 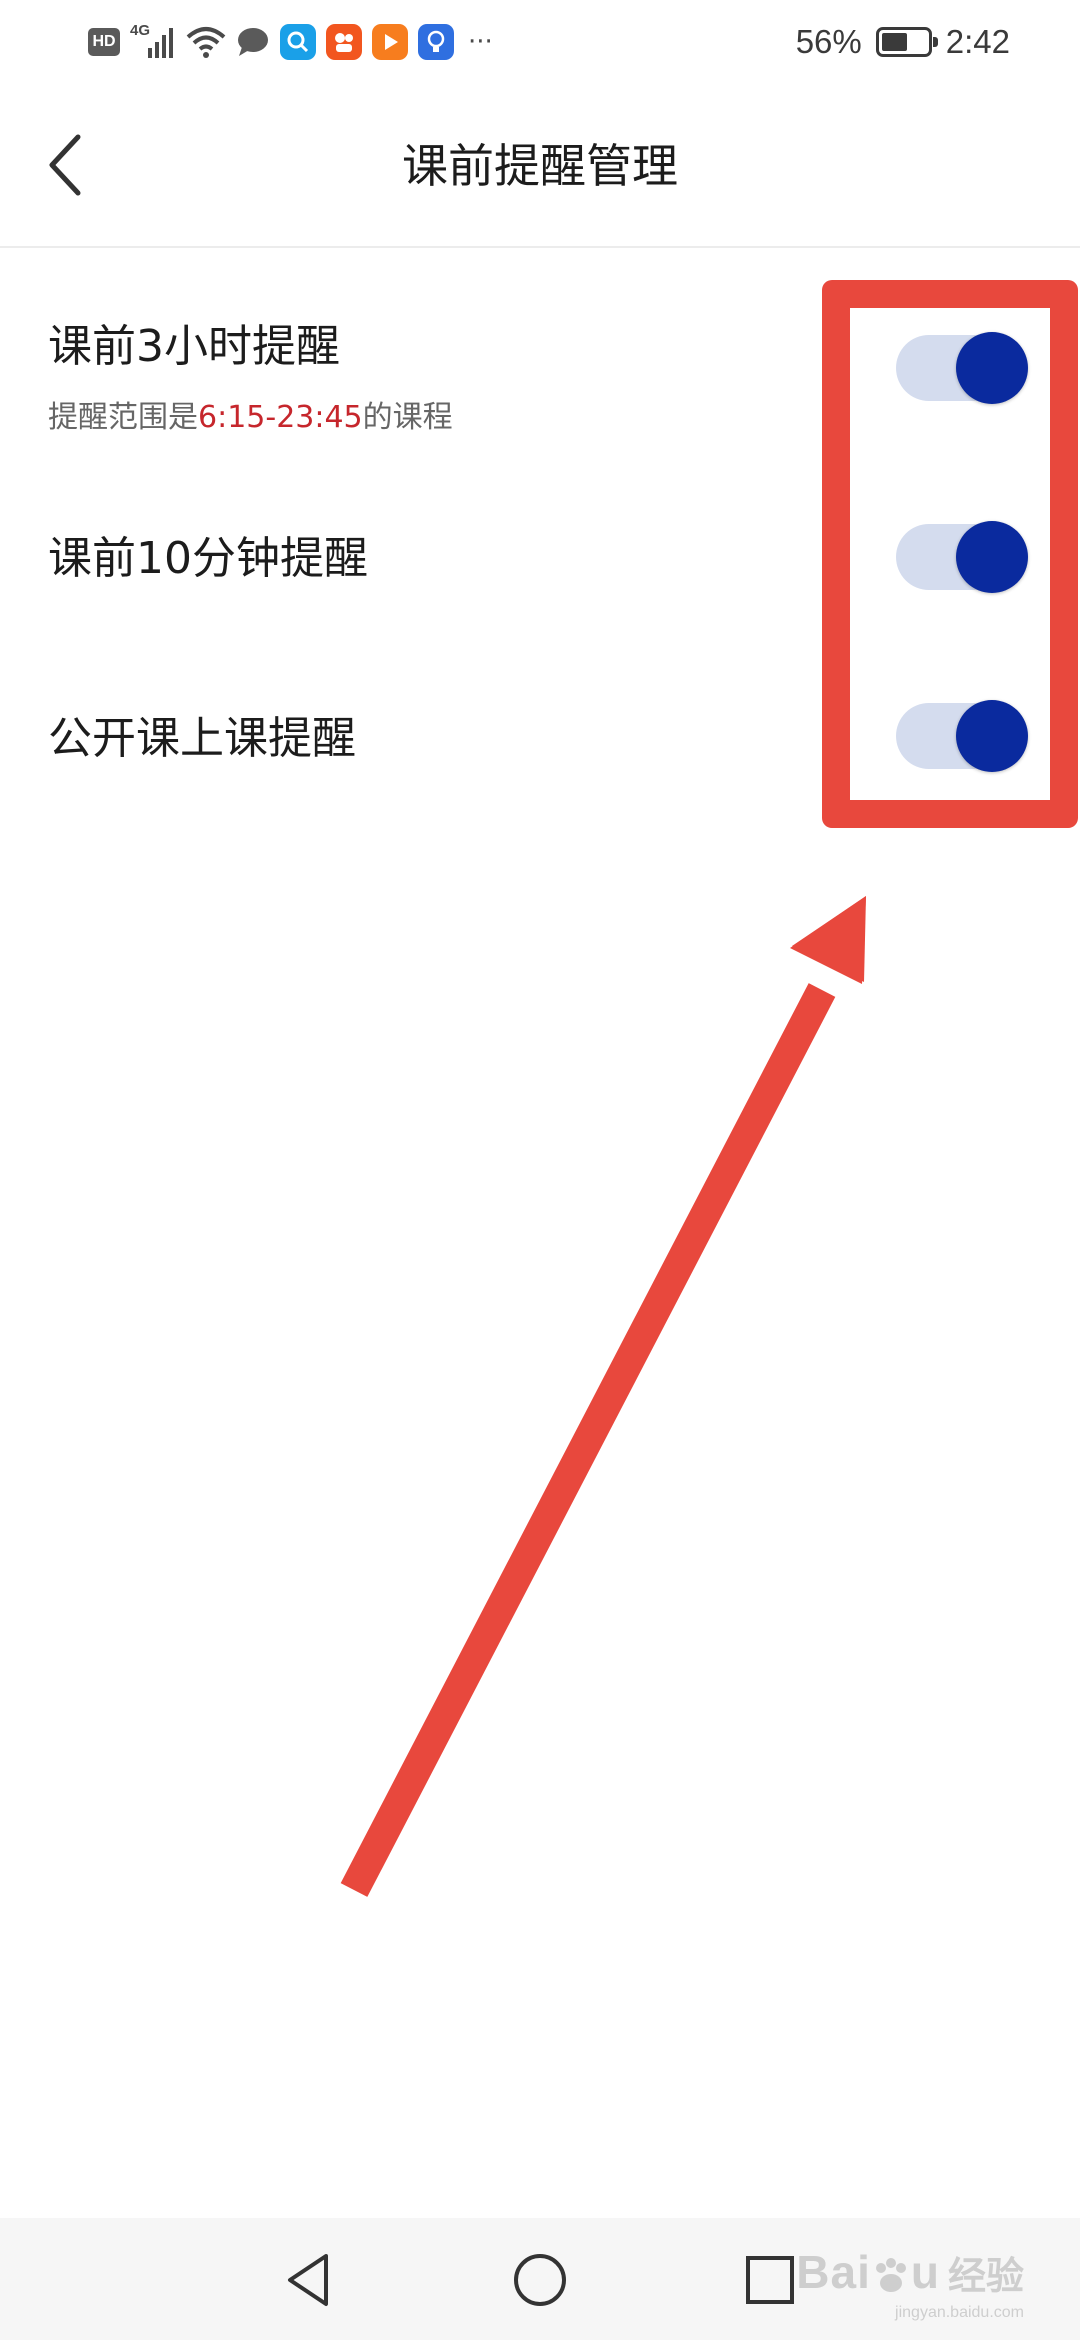 I want to click on lightbulb-app-icon, so click(x=436, y=42).